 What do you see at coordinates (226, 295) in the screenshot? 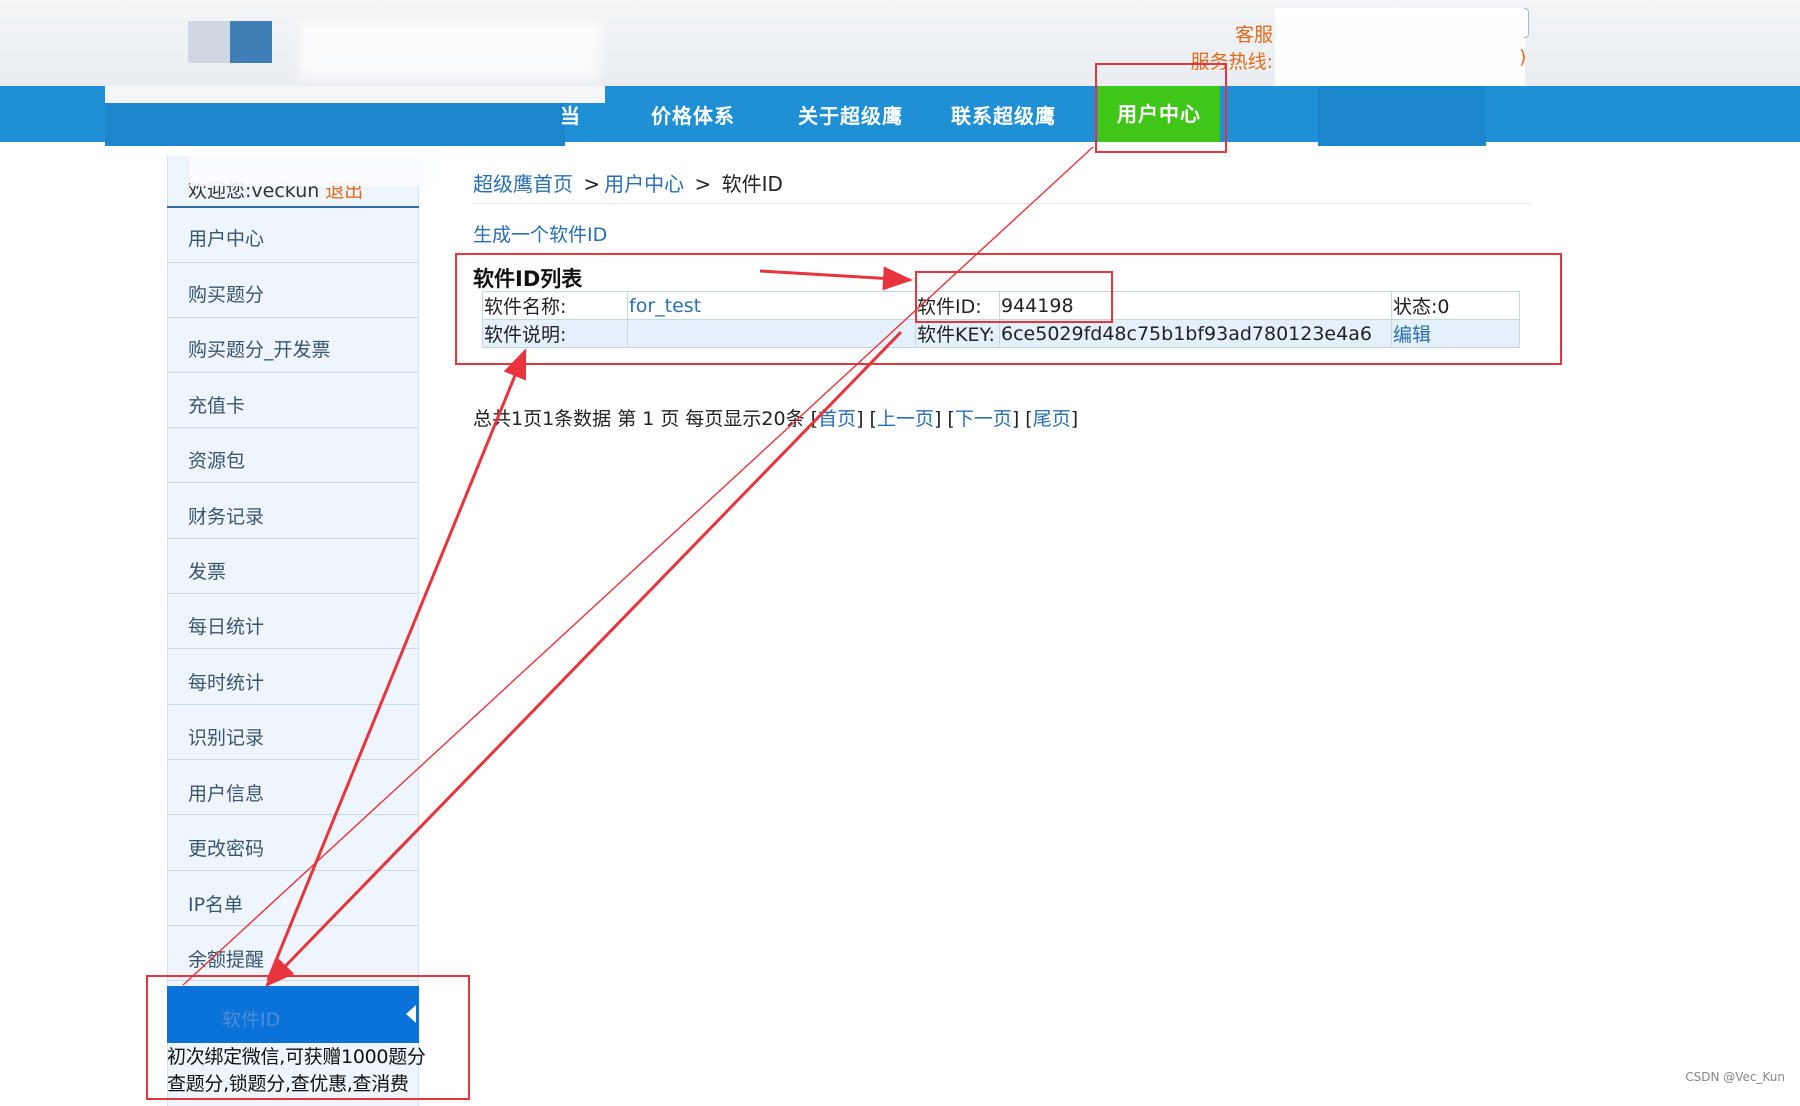
I see `sidebar-item-label: 购买题分` at bounding box center [226, 295].